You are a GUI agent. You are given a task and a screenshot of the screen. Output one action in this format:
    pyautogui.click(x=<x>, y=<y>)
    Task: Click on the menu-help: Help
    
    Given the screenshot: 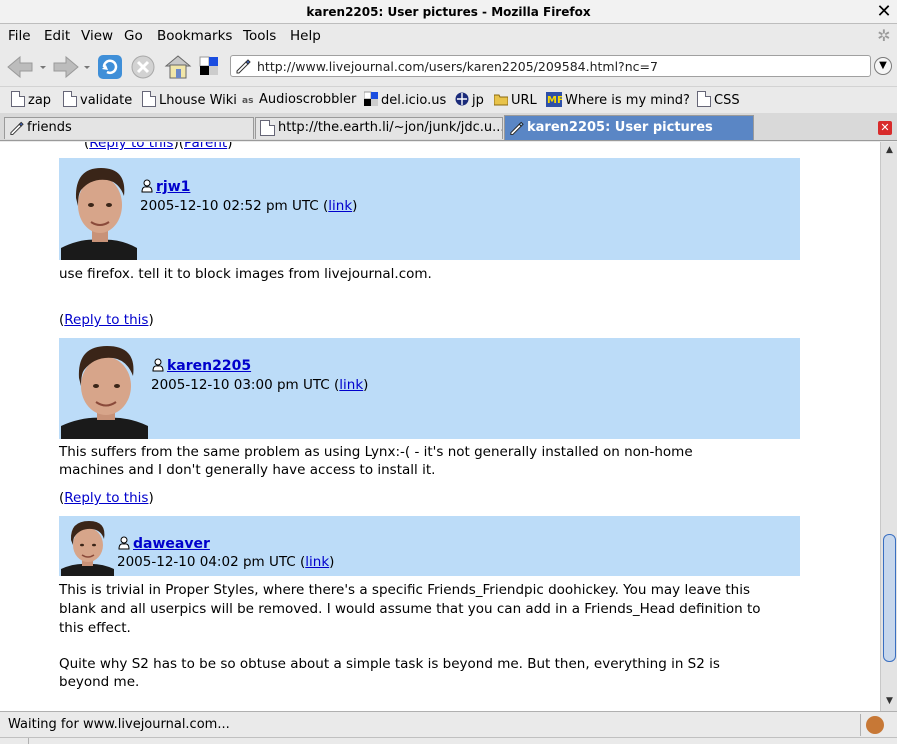 What is the action you would take?
    pyautogui.click(x=305, y=36)
    